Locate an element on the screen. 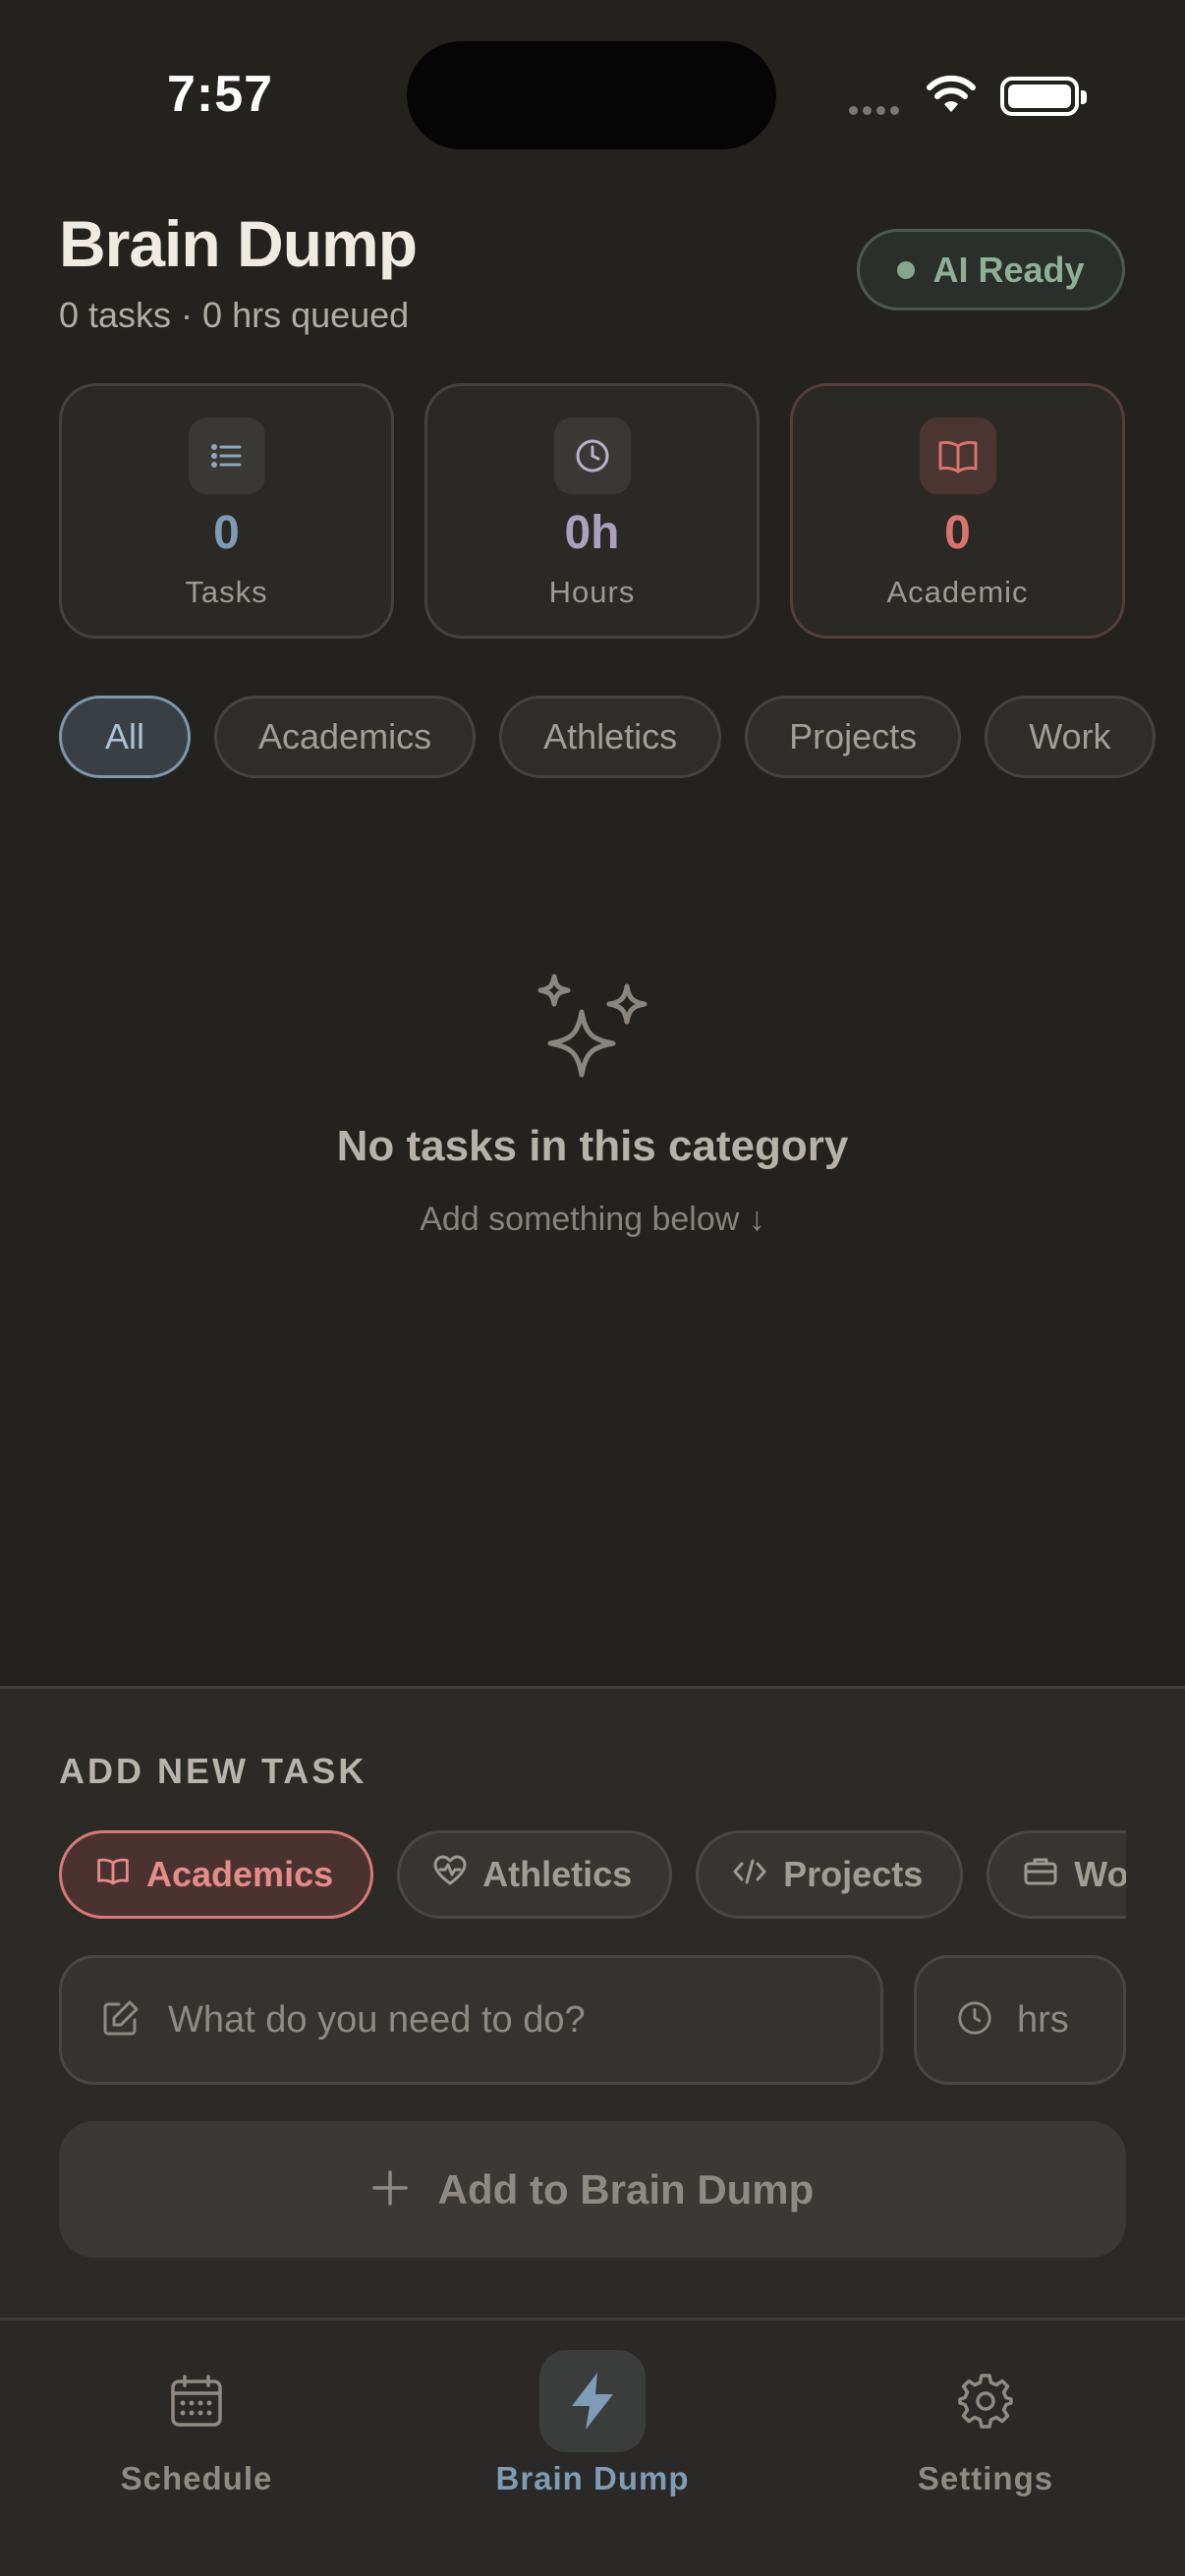 The image size is (1185, 2576). status-time: 7:57 is located at coordinates (221, 94).